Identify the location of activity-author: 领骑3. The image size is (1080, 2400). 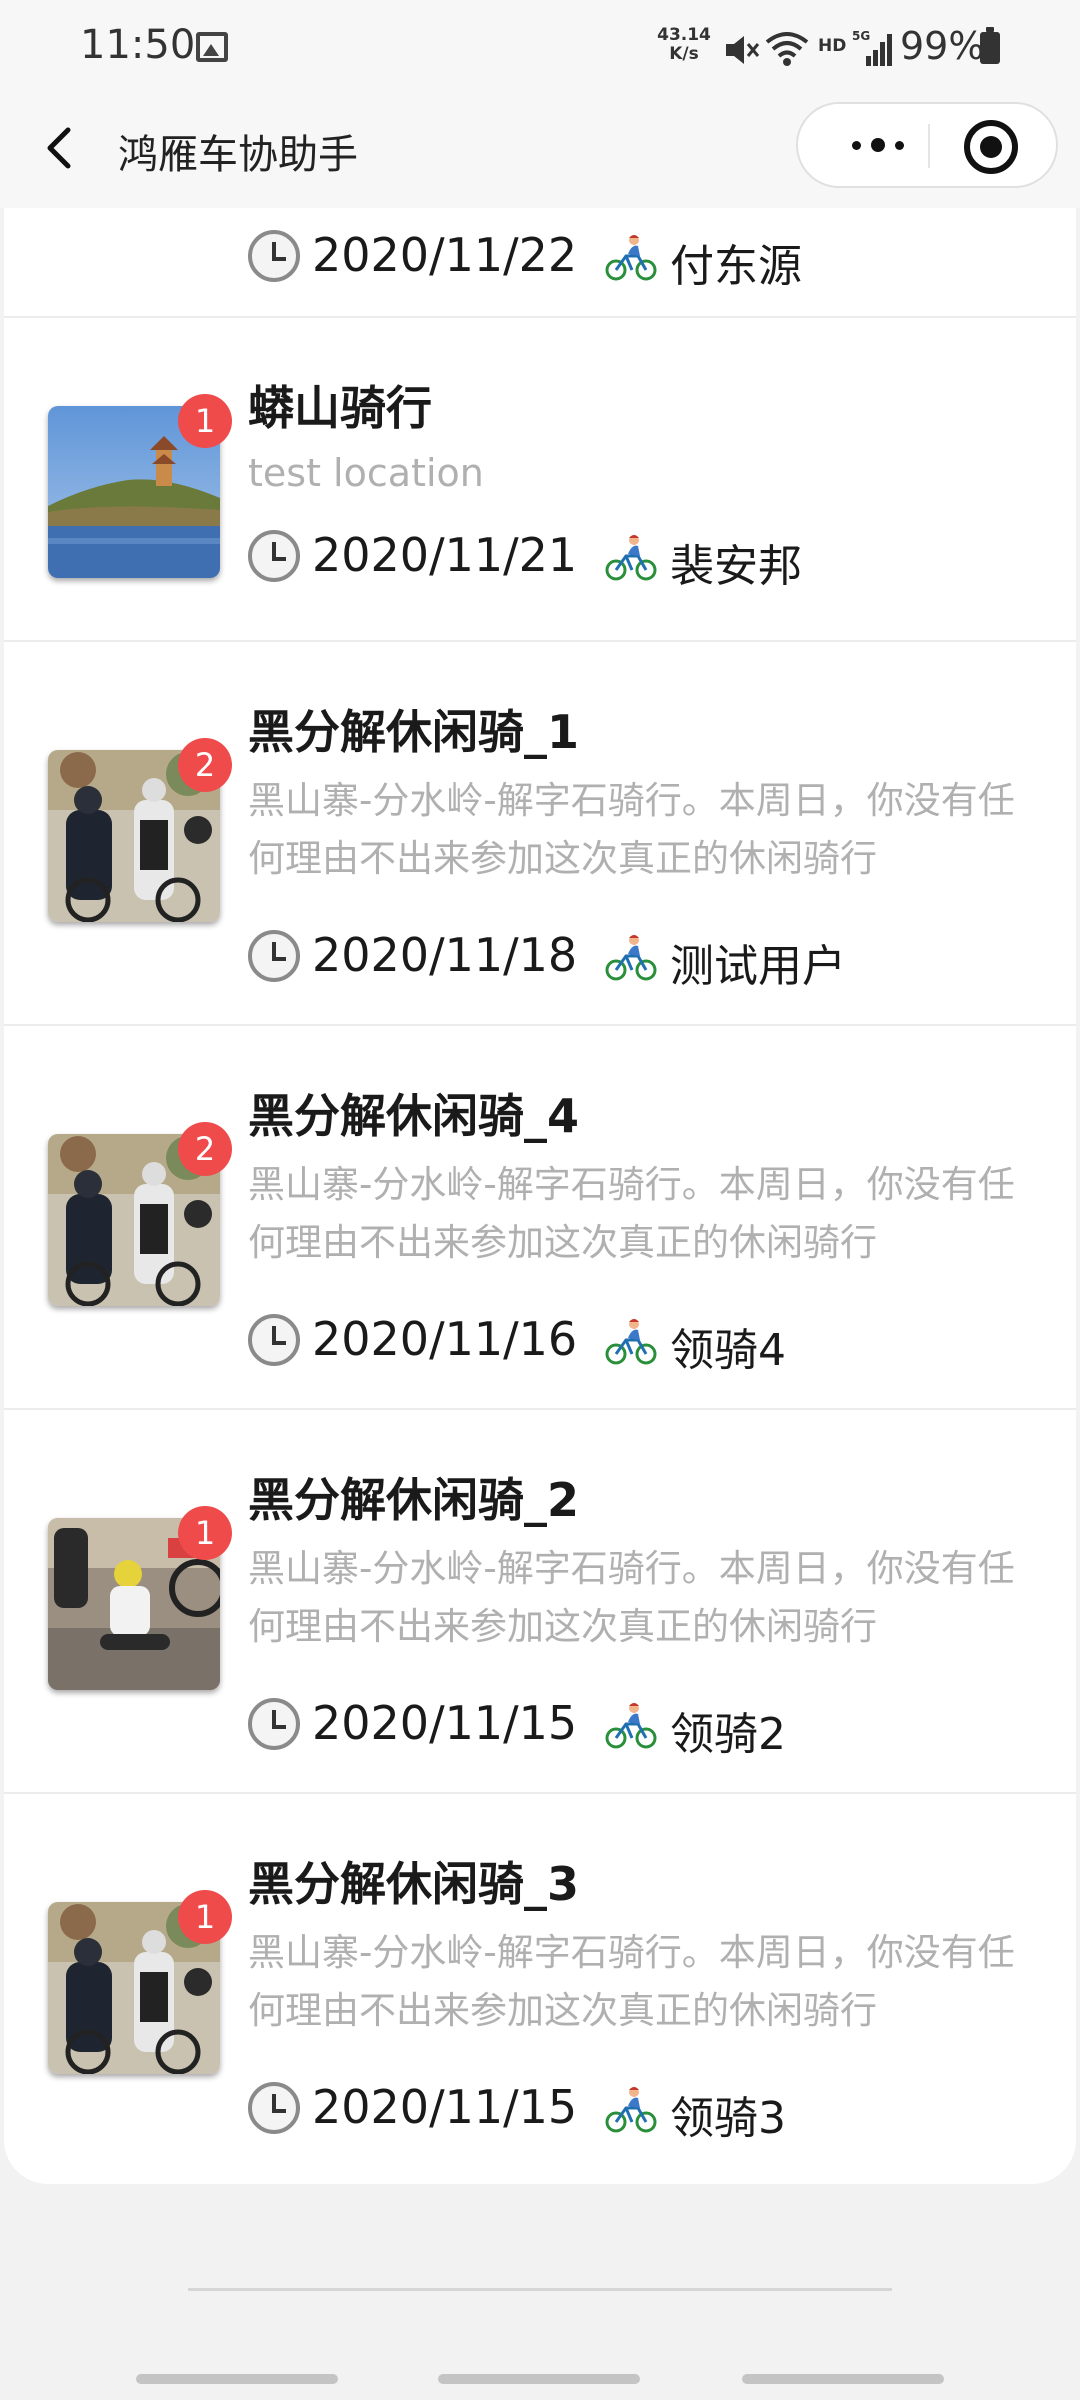
(728, 2118).